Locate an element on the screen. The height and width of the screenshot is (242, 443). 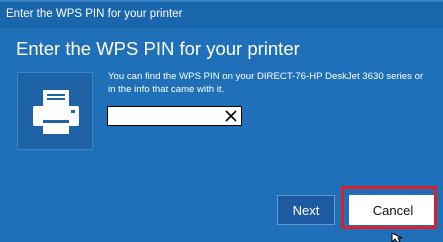
title-bar: Enter the WPS PIN for your printer is located at coordinates (221, 14).